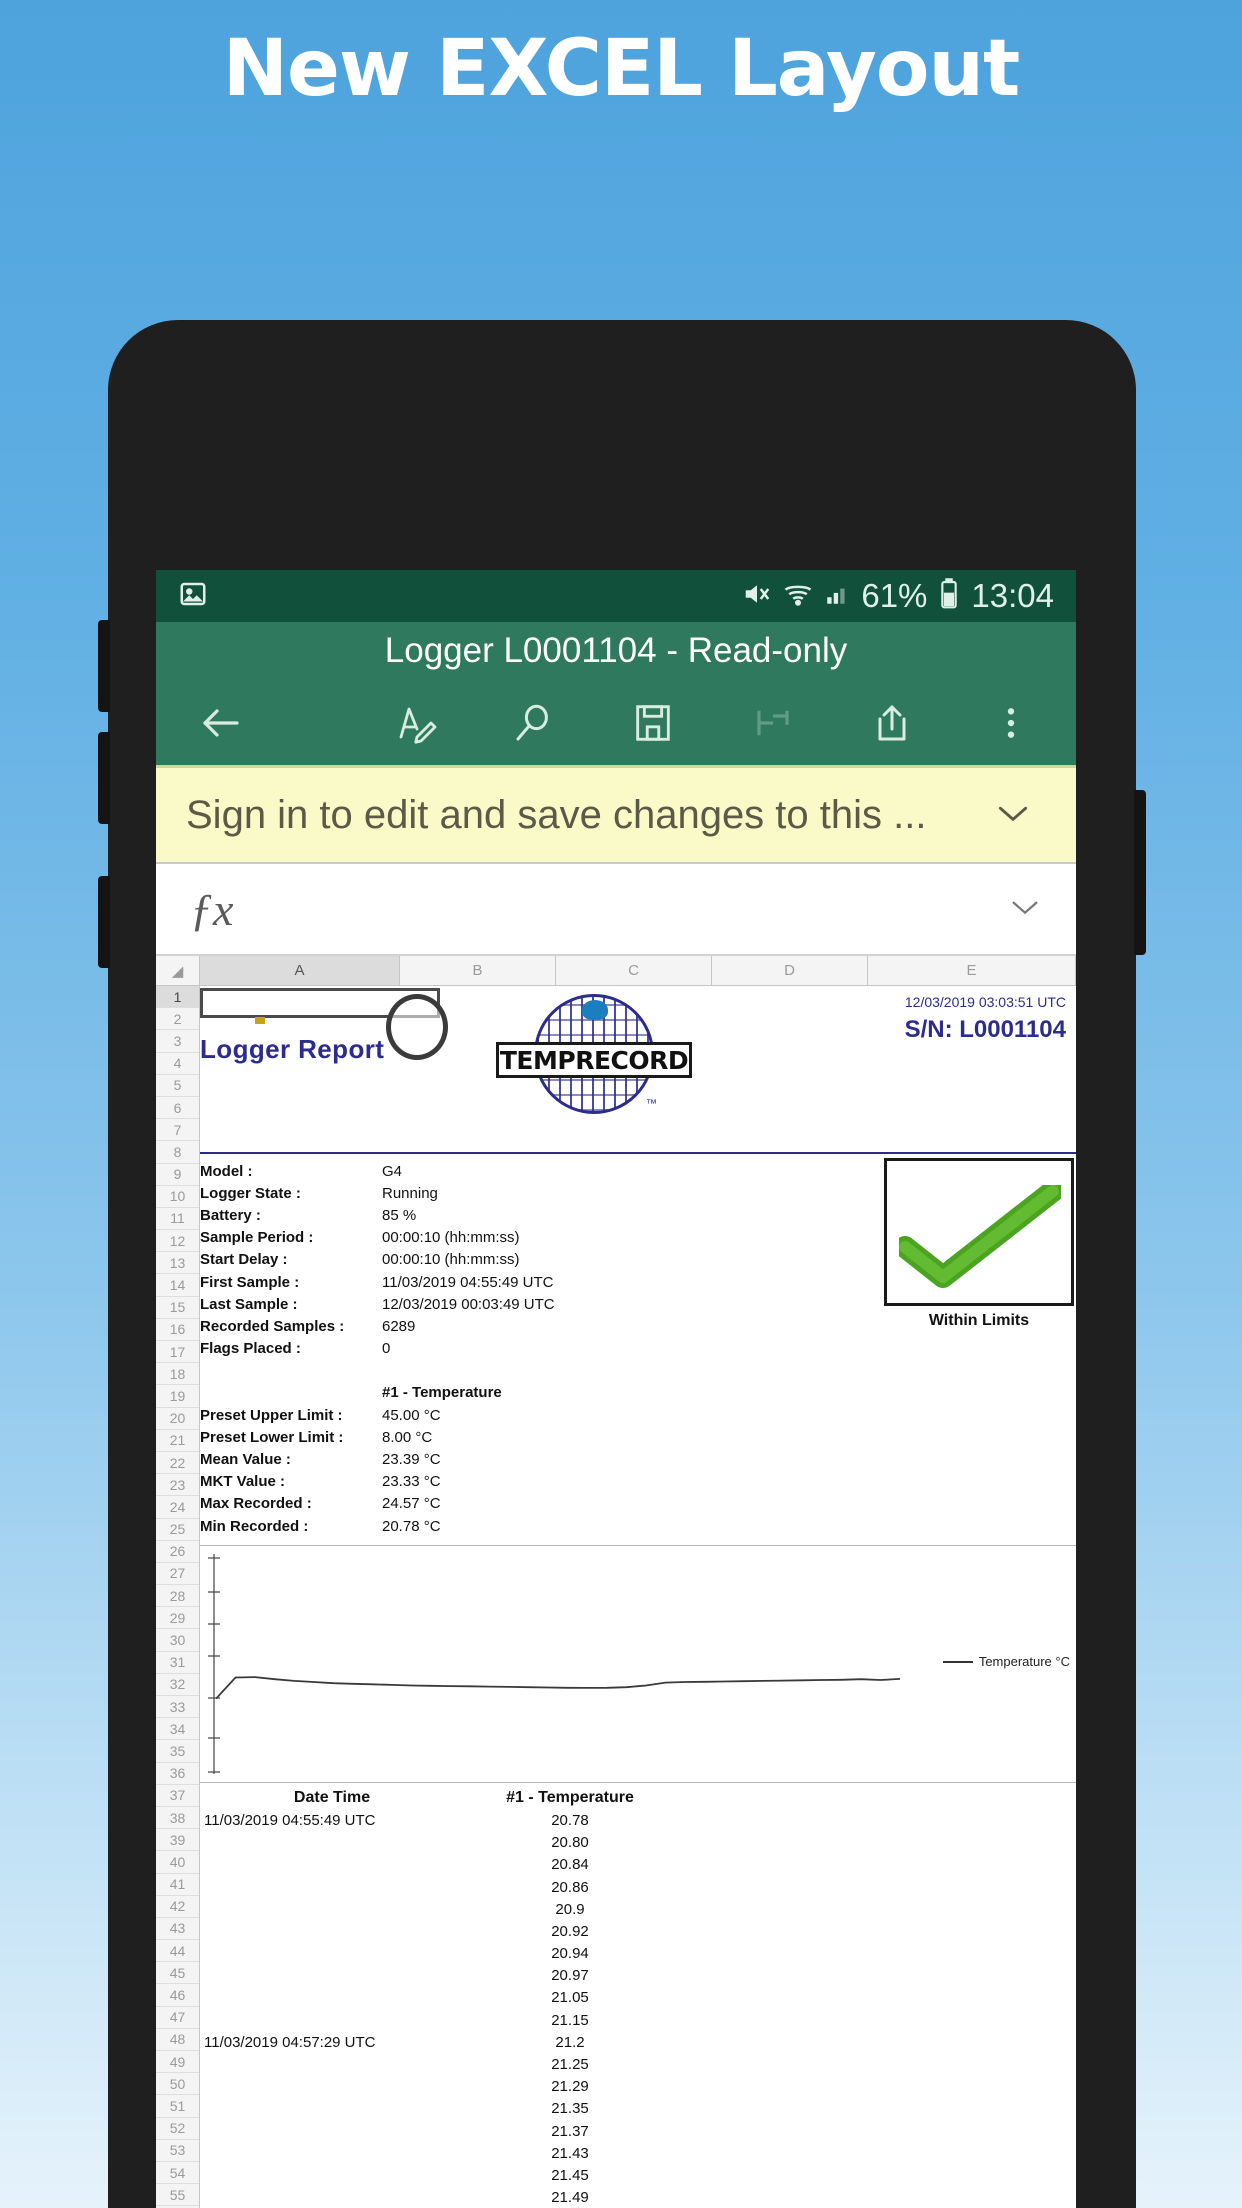  I want to click on column-header-d: D, so click(790, 970).